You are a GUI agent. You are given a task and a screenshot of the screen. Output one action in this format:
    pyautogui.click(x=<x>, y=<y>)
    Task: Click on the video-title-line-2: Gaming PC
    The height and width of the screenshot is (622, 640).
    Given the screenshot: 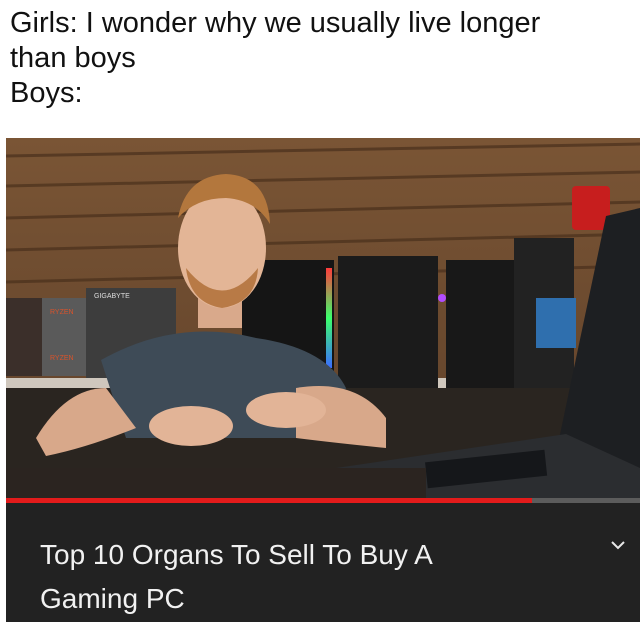 What is the action you would take?
    pyautogui.click(x=112, y=598)
    